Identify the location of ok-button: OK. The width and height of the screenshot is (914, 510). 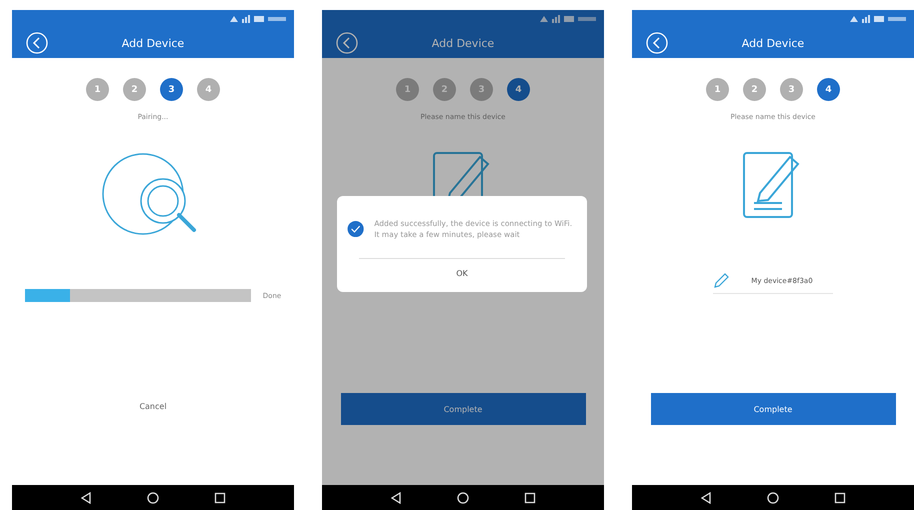
(462, 275).